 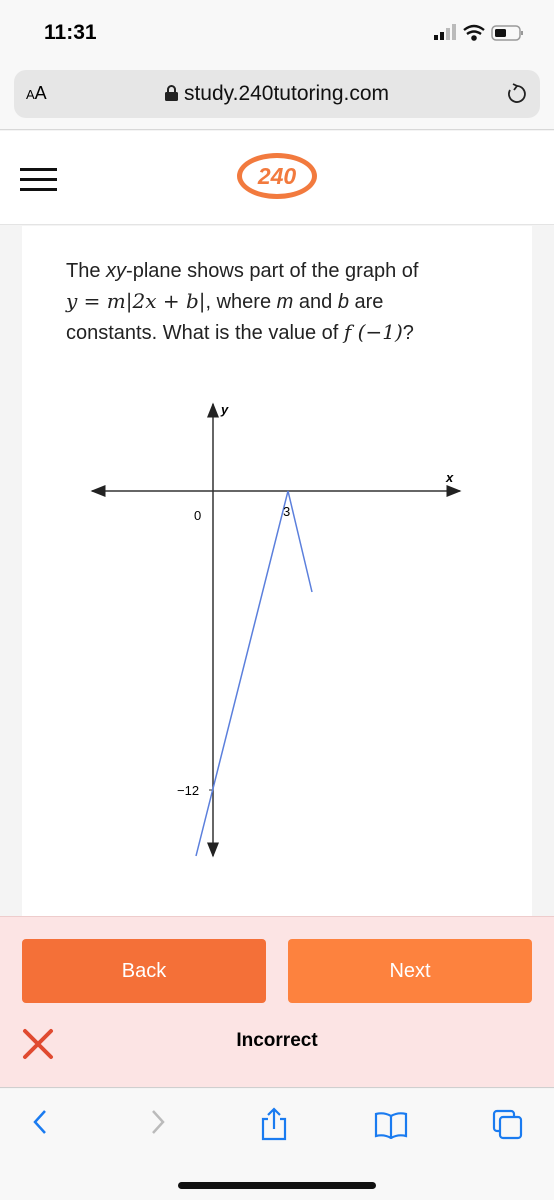 I want to click on share-icon, so click(x=274, y=1124).